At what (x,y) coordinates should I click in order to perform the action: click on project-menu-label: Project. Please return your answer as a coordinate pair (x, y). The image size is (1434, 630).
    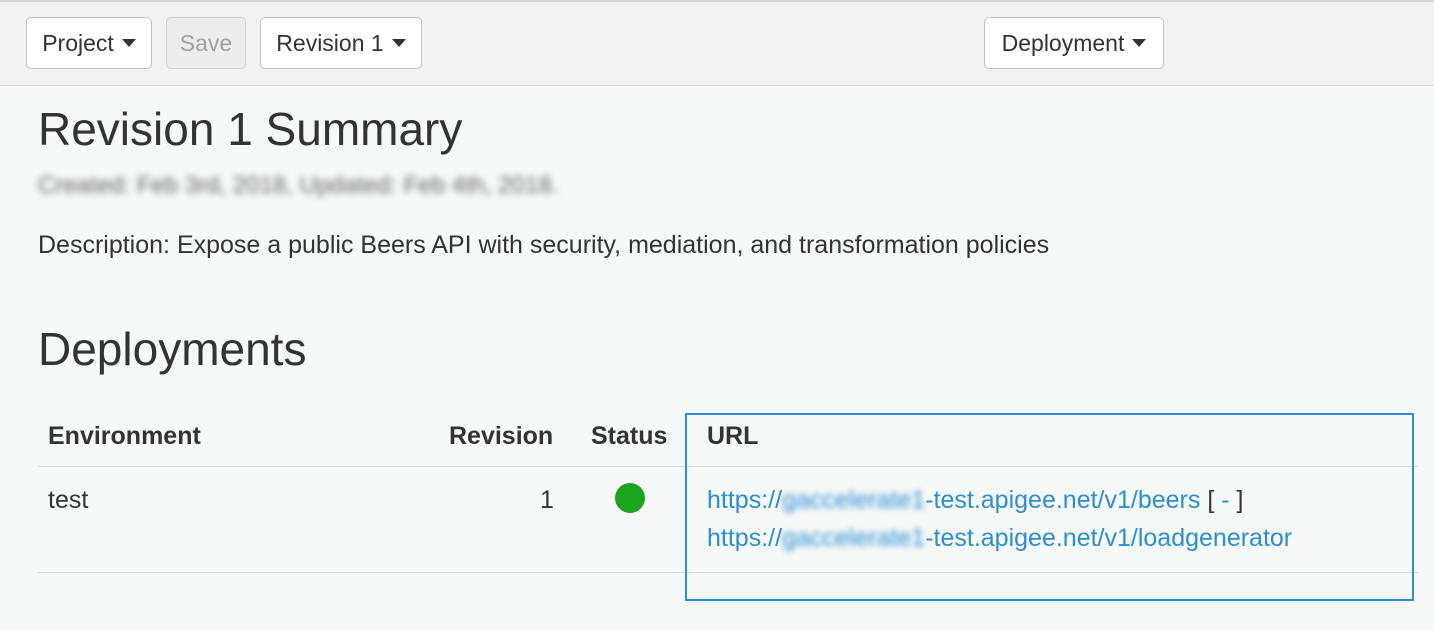
    Looking at the image, I should click on (78, 42).